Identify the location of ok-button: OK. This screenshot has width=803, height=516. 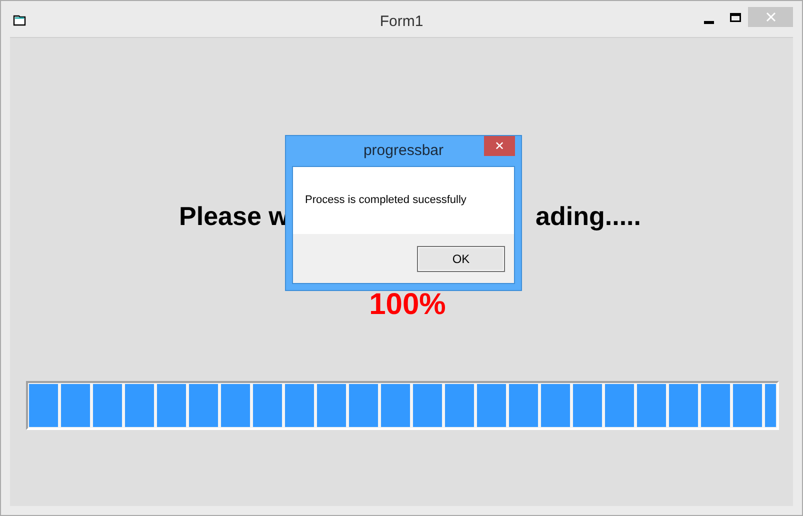
(461, 259).